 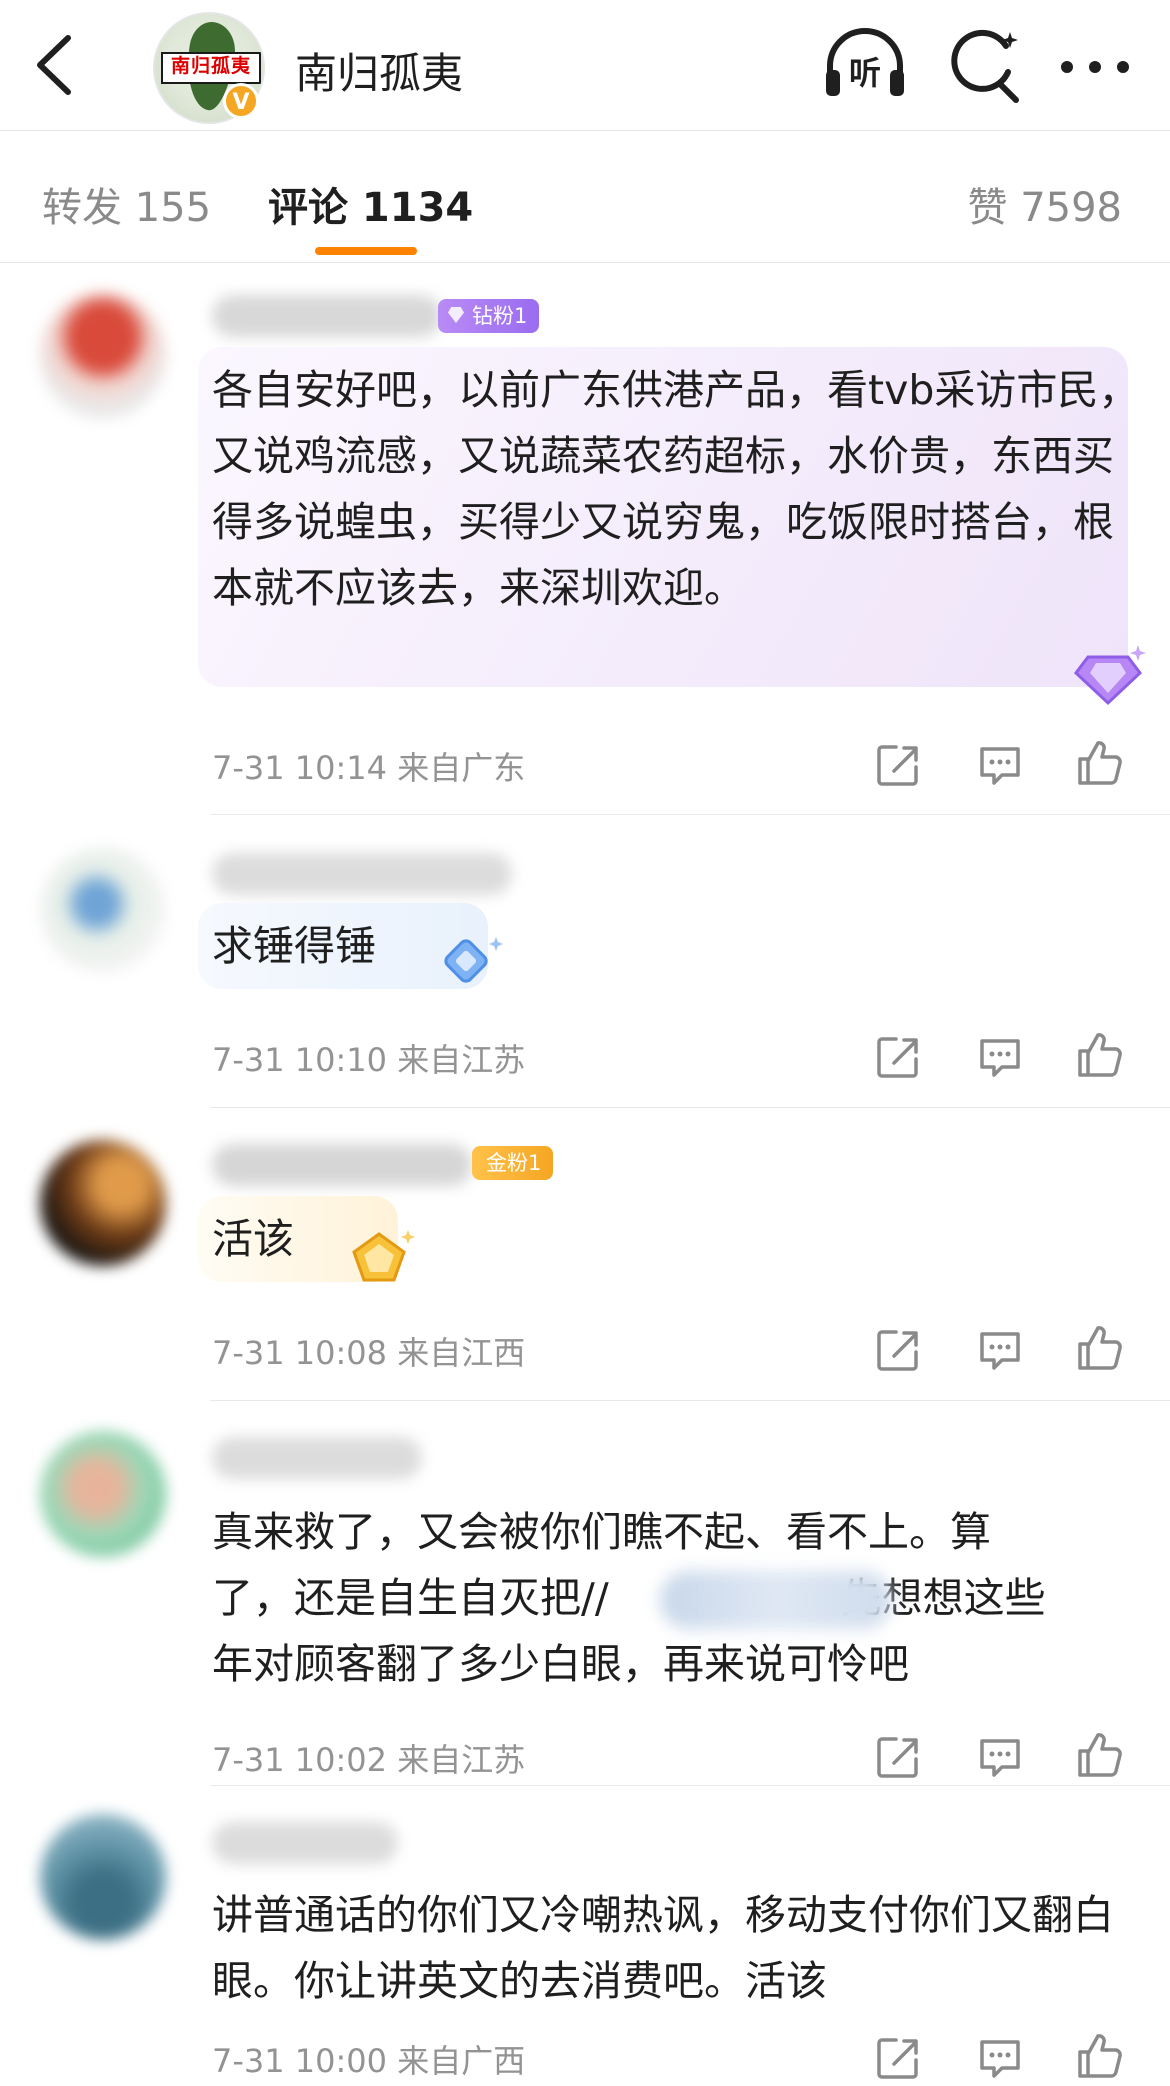 What do you see at coordinates (601, 1532) in the screenshot?
I see `comment-text-line-1: 真来救了，又会被你们瞧不起、看不上。算` at bounding box center [601, 1532].